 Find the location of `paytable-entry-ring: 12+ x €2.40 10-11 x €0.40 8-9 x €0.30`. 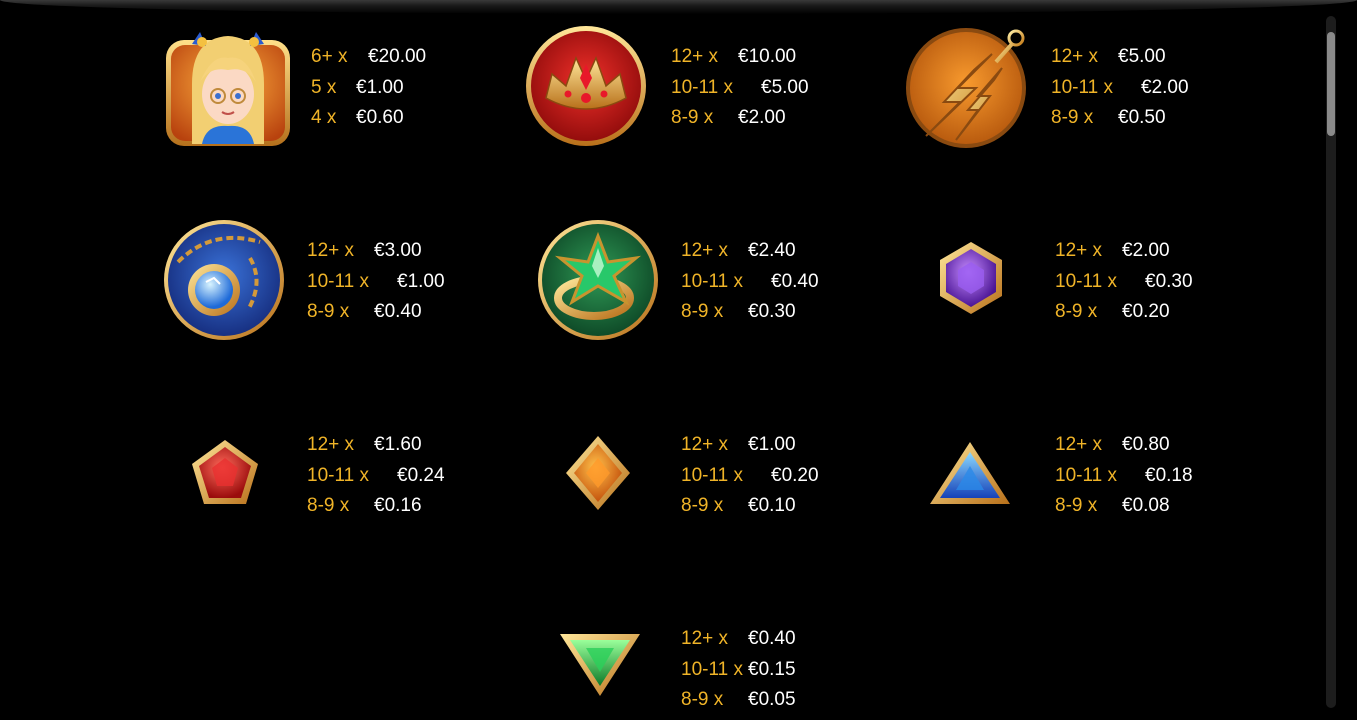

paytable-entry-ring: 12+ x €2.40 10-11 x €0.40 8-9 x €0.30 is located at coordinates (701, 283).